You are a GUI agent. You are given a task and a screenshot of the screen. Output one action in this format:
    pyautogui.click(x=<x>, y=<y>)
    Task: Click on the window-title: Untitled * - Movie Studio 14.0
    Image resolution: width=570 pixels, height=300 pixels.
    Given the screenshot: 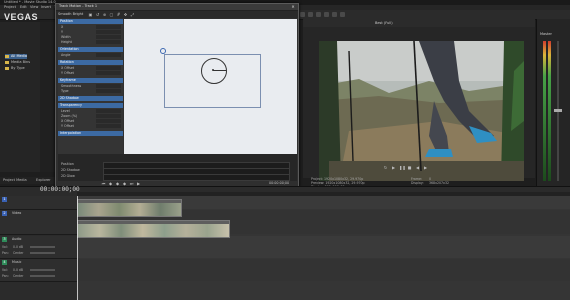 What is the action you would take?
    pyautogui.click(x=30, y=2)
    